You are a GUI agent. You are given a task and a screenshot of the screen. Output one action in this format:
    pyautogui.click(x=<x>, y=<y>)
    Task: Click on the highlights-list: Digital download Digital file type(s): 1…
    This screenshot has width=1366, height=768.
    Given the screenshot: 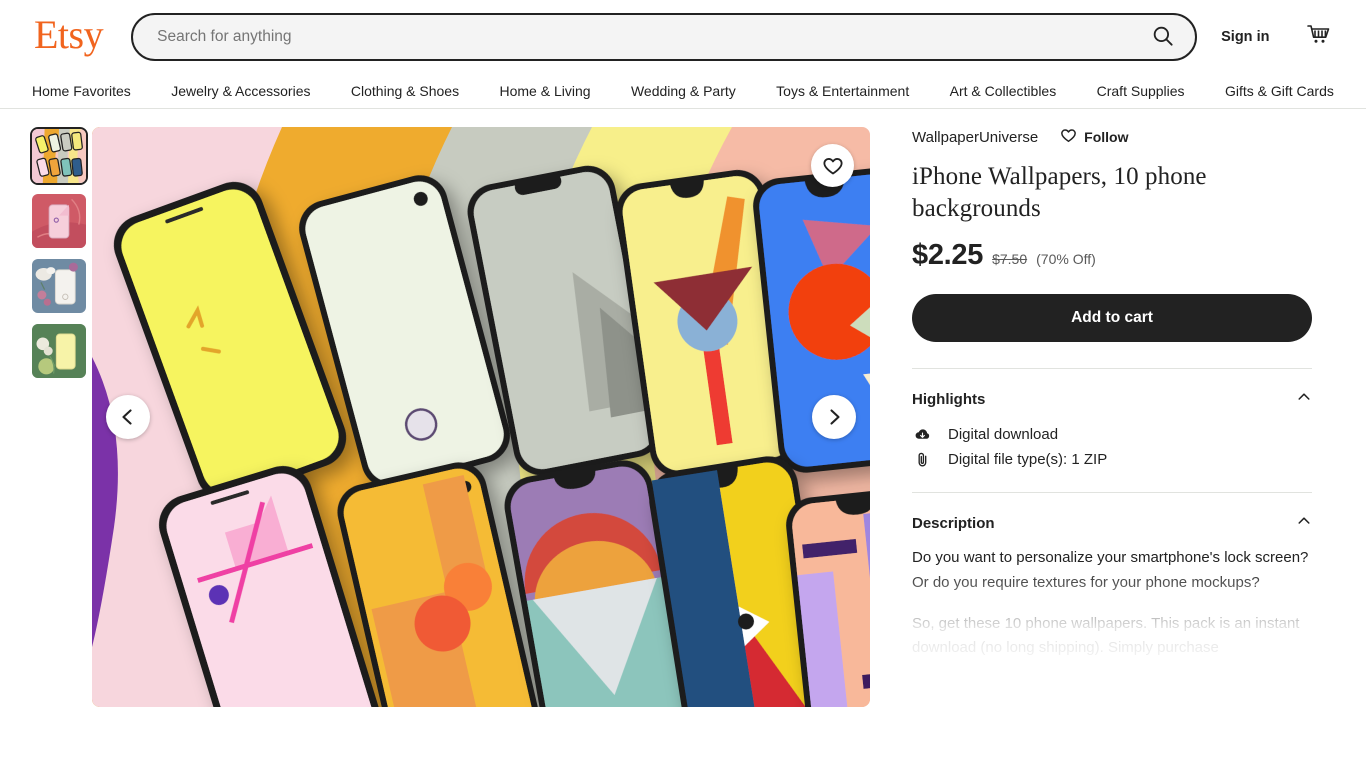 What is the action you would take?
    pyautogui.click(x=1112, y=447)
    